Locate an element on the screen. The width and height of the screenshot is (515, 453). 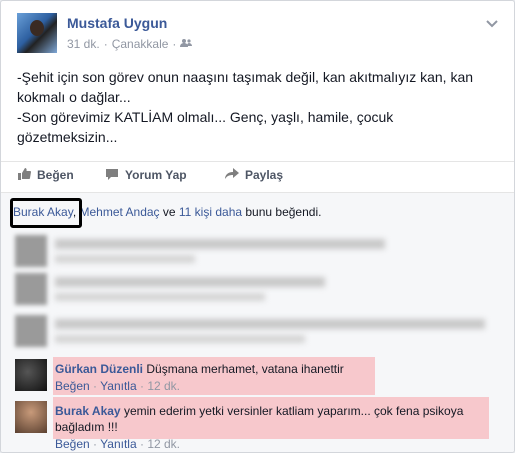
thumbs-up-icon is located at coordinates (24, 174).